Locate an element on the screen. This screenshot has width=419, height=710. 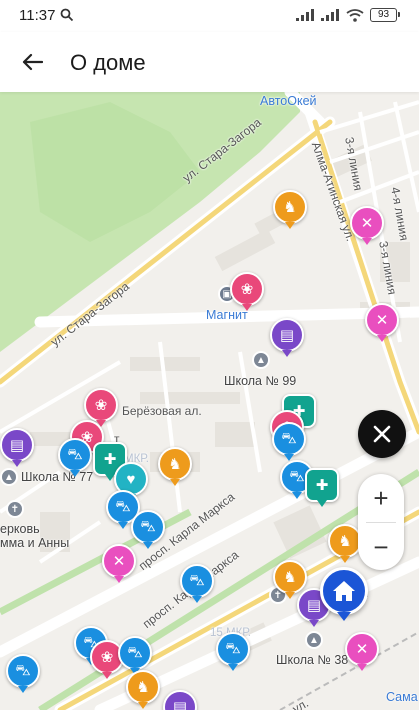
close-icon is located at coordinates (382, 434).